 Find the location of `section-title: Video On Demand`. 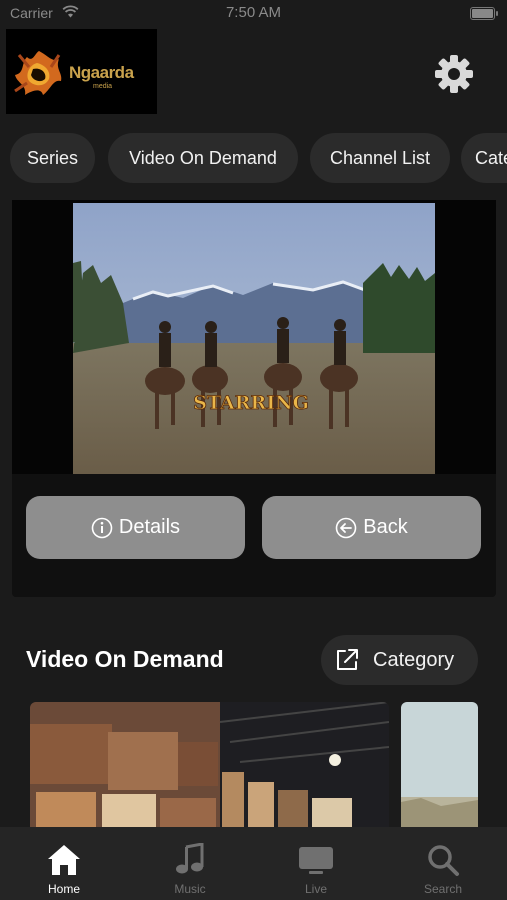

section-title: Video On Demand is located at coordinates (125, 659).